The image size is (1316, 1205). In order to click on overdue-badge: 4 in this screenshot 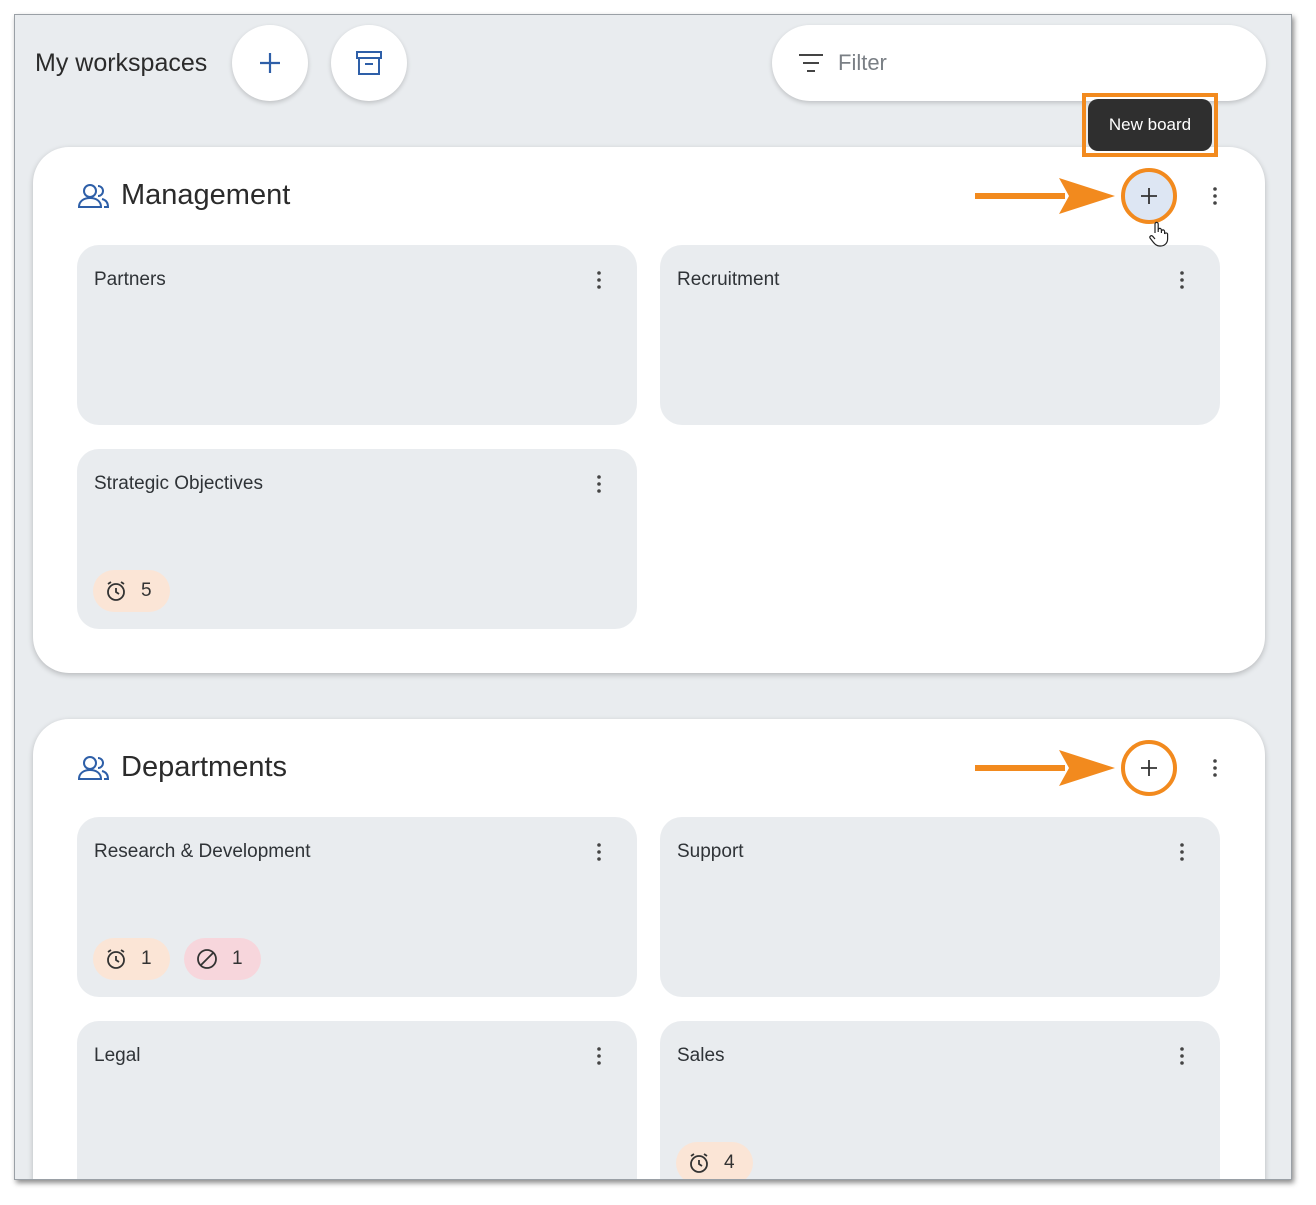, I will do `click(714, 1160)`.